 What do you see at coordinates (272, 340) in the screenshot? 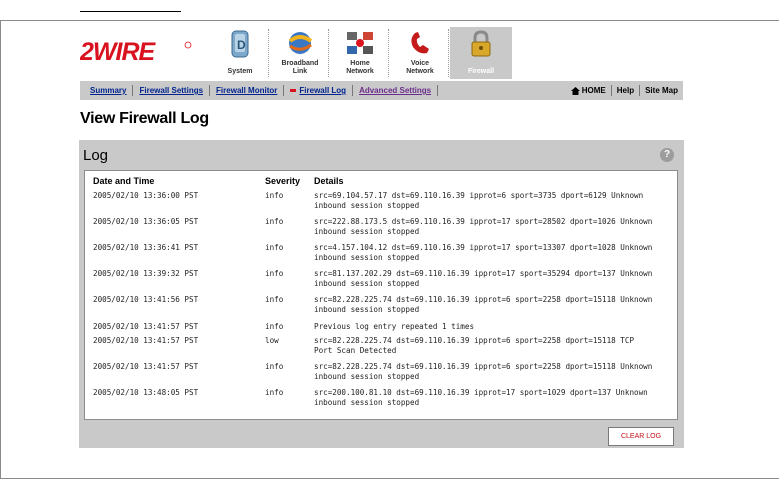
I see `row-severity: low` at bounding box center [272, 340].